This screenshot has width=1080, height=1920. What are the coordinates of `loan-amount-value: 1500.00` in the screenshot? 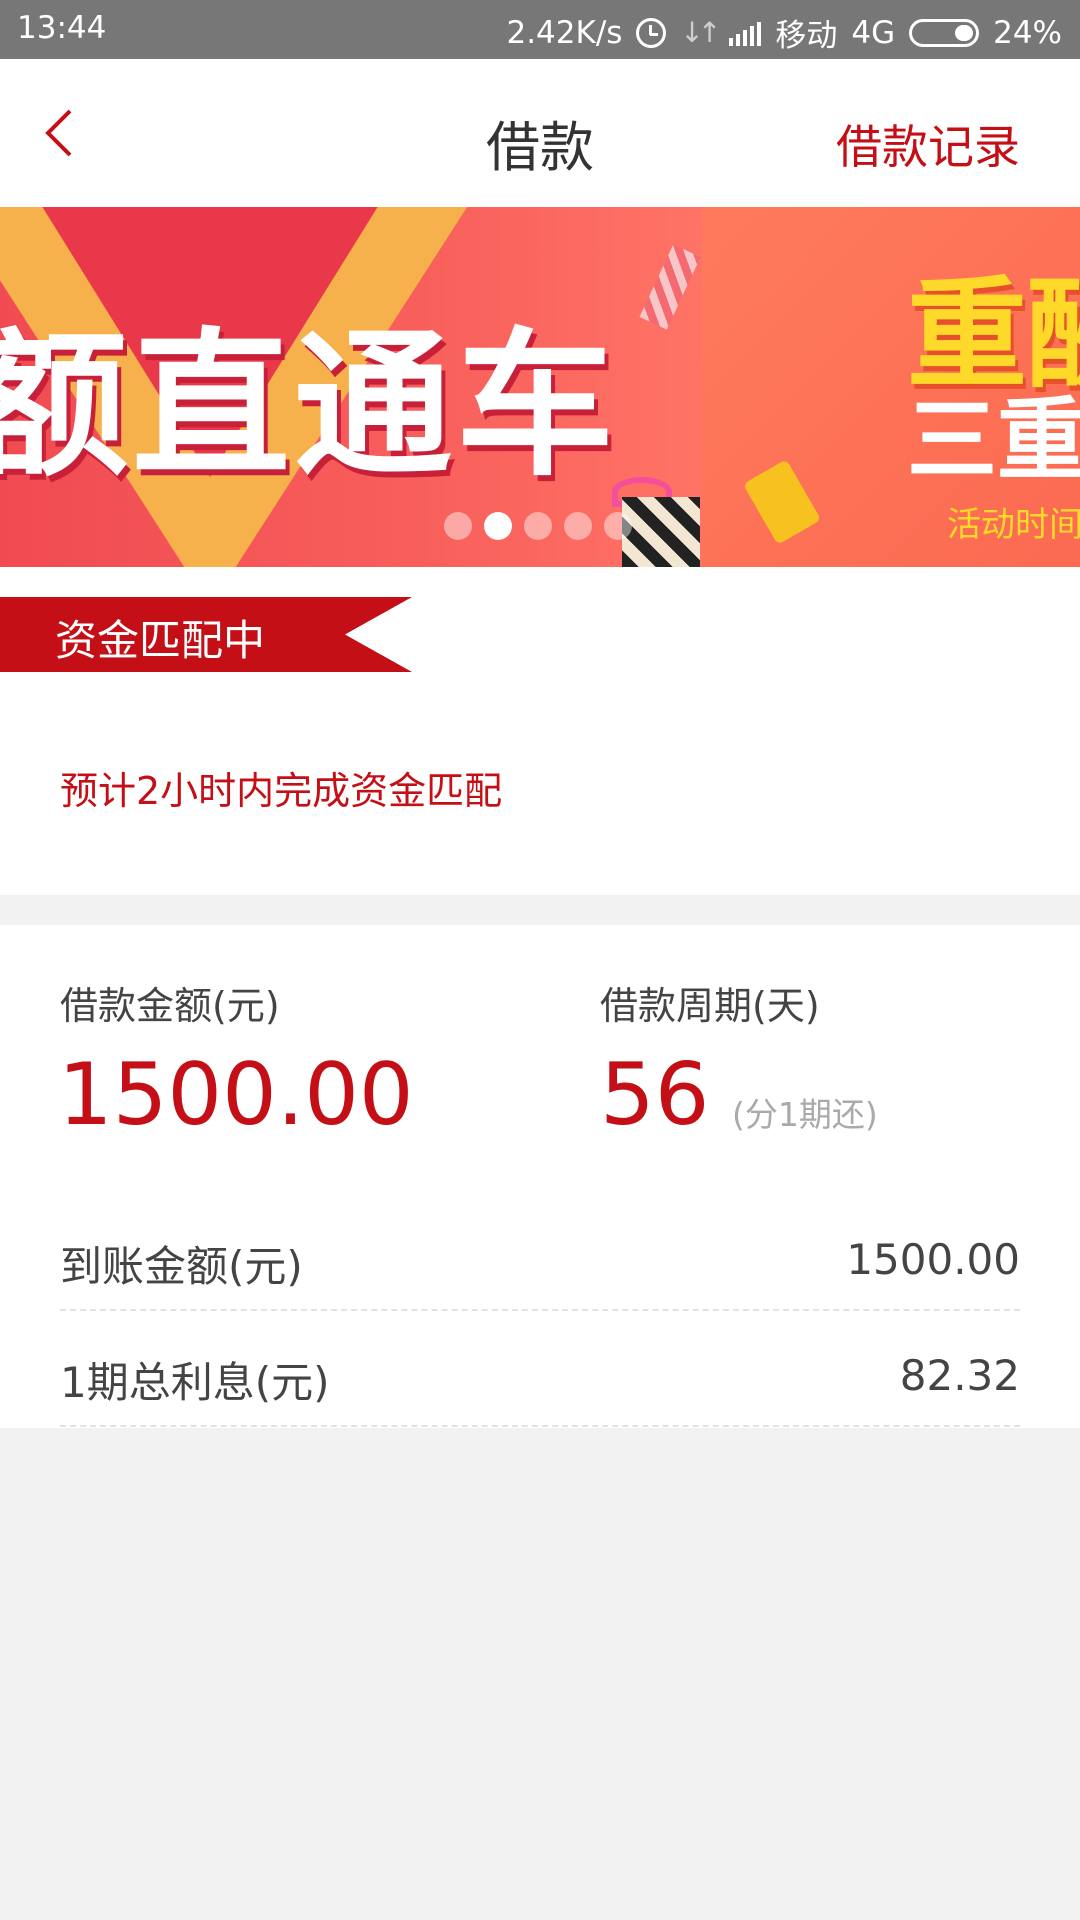 It's located at (236, 1095).